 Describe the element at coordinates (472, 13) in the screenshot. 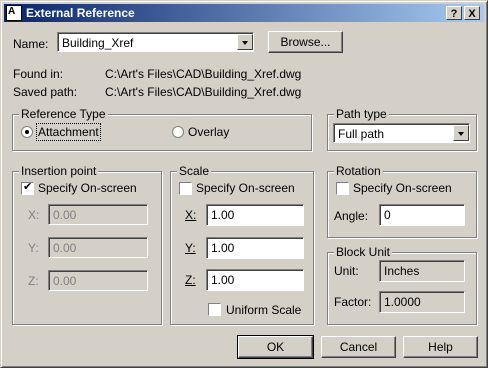

I see `close-button: X` at that location.